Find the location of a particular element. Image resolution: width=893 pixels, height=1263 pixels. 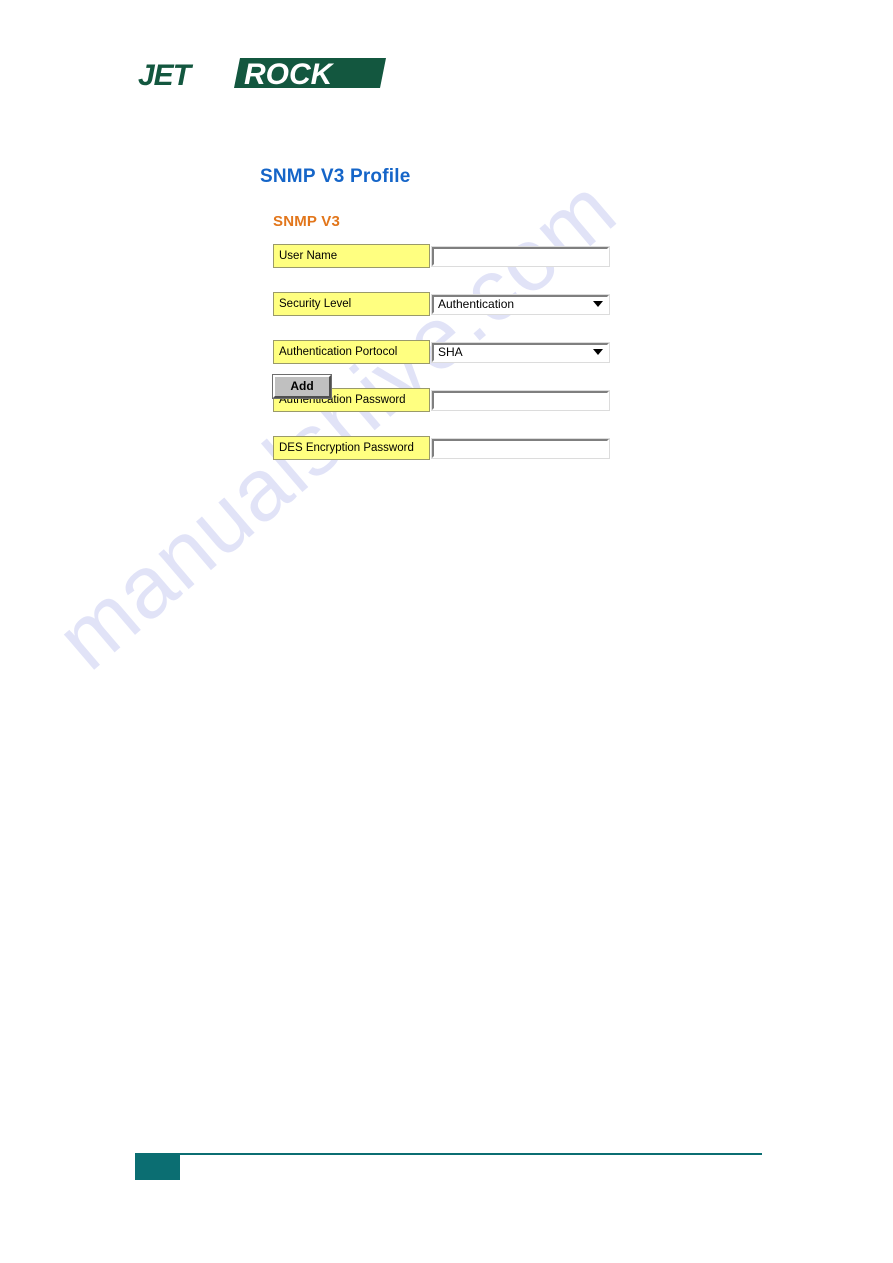

label-authentication-protocol: Authentication Portocol is located at coordinates (351, 352).